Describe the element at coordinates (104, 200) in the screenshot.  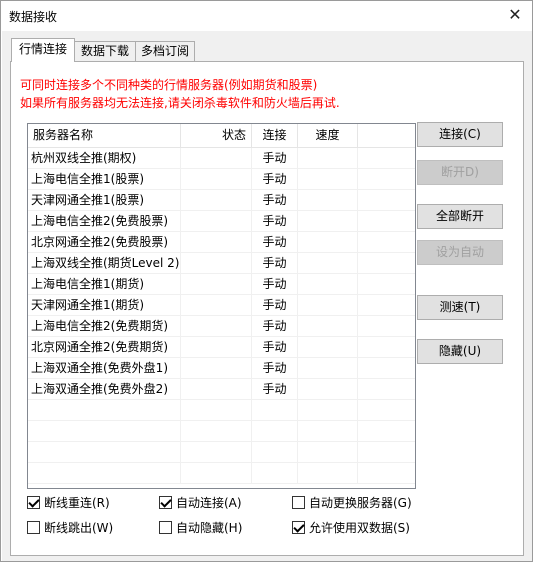
I see `cell-name: 天津网通全推1(股票)` at that location.